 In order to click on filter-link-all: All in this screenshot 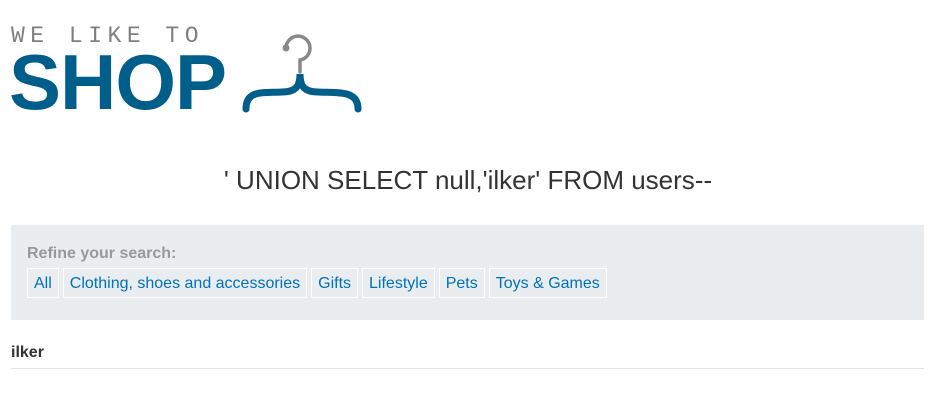, I will do `click(43, 283)`.